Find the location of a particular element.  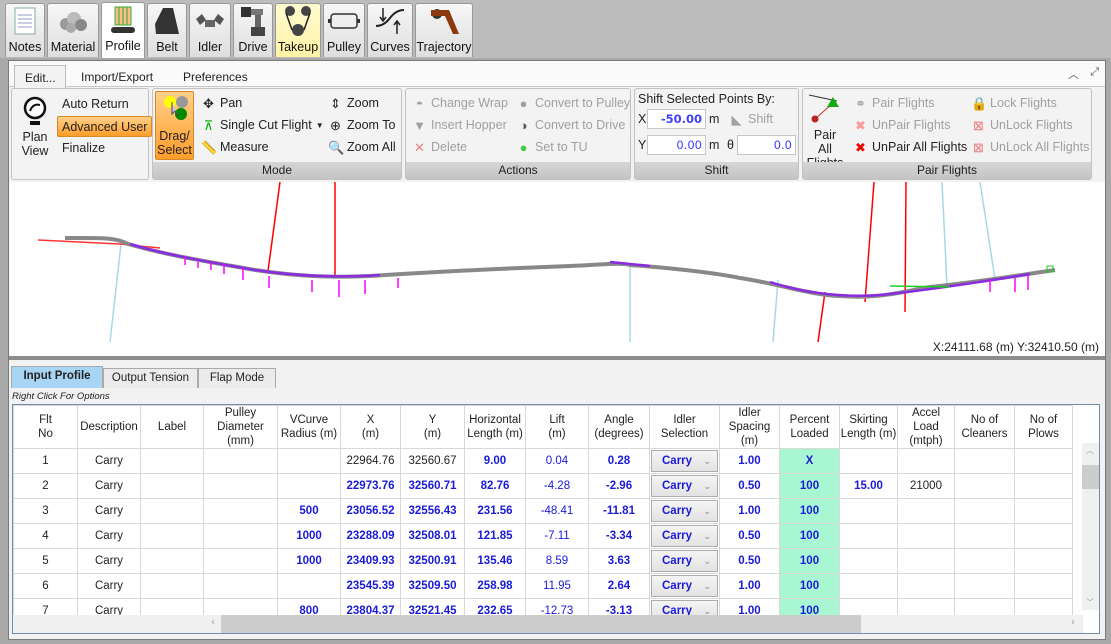

cell-skirt: 15.00 is located at coordinates (868, 486).